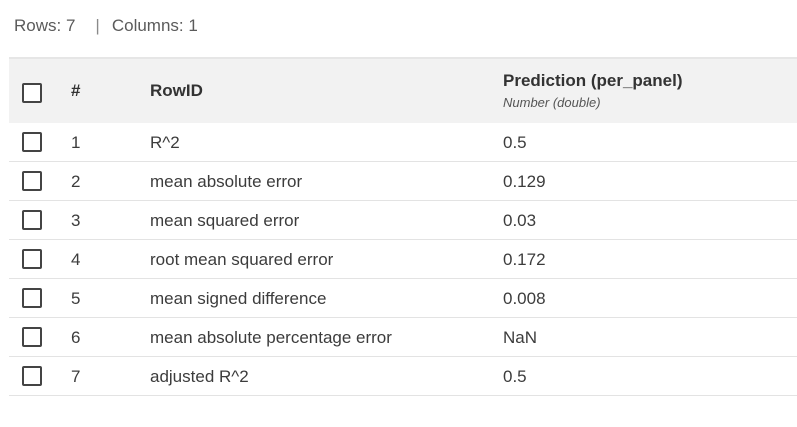 The height and width of the screenshot is (427, 797). What do you see at coordinates (592, 81) in the screenshot?
I see `header-prediction: Prediction (per_panel)` at bounding box center [592, 81].